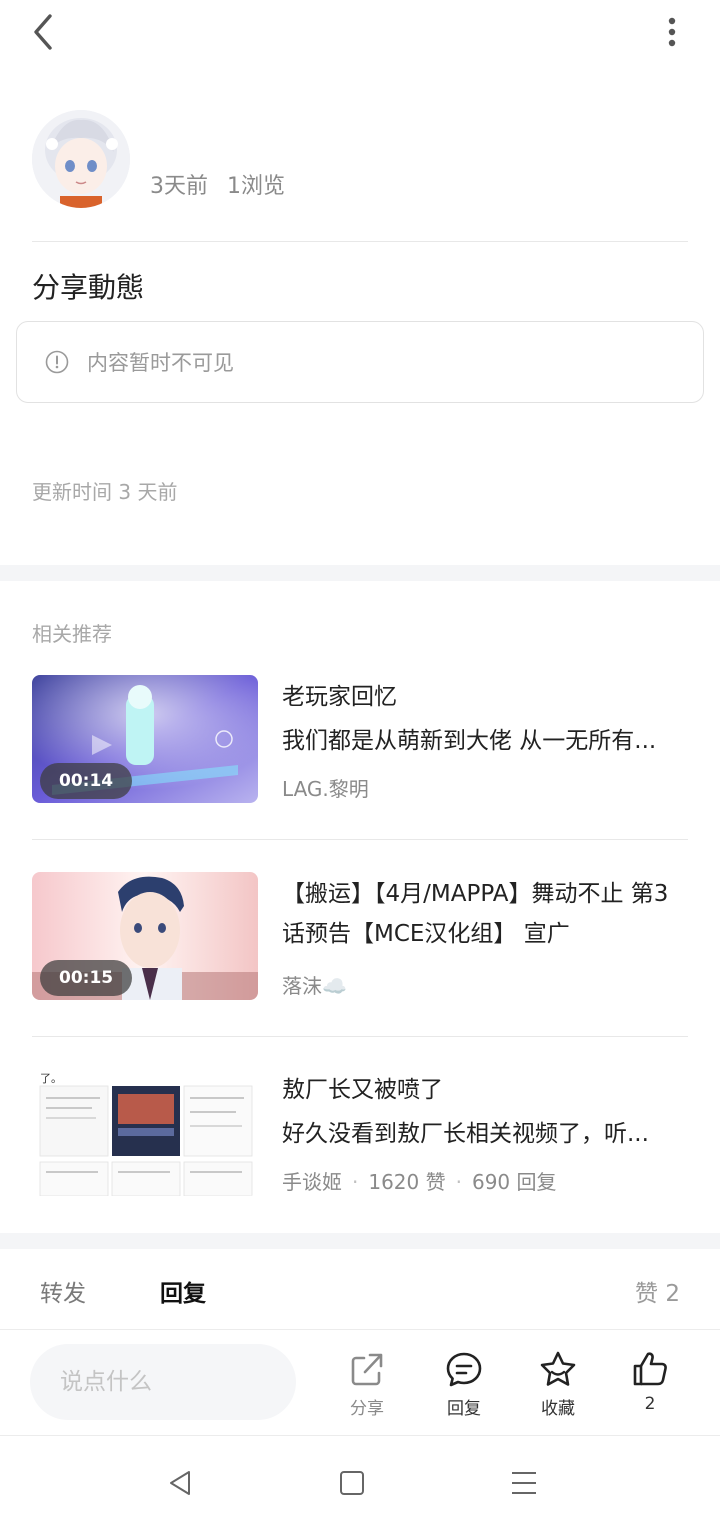 The width and height of the screenshot is (720, 1522). Describe the element at coordinates (464, 1409) in the screenshot. I see `reply-label: 回复` at that location.